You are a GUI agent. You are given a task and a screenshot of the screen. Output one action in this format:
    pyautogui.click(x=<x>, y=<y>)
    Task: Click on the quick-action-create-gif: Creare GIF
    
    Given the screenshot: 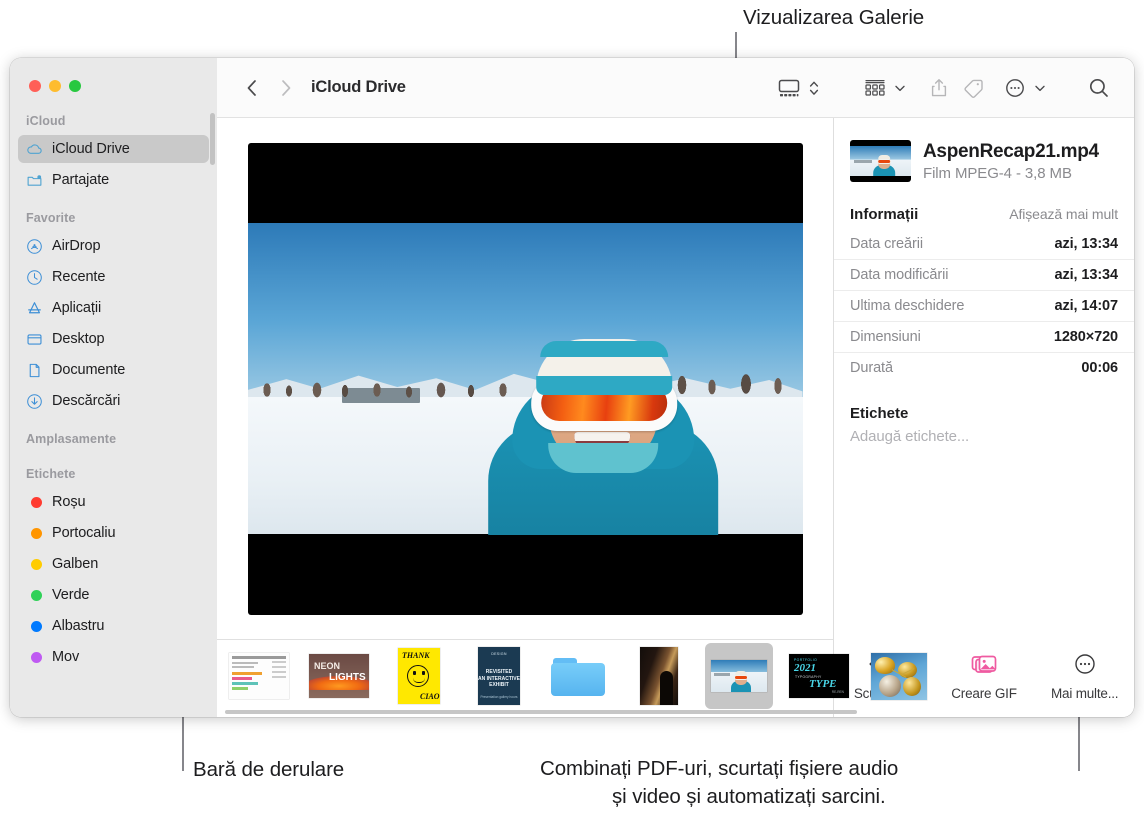 What is the action you would take?
    pyautogui.click(x=984, y=676)
    